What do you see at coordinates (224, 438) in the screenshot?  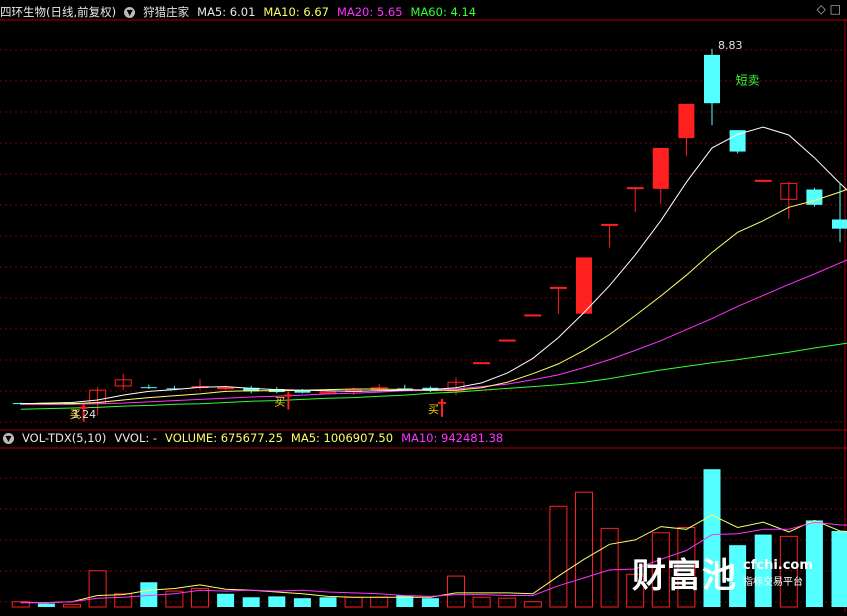 I see `volume-readout: VOLUME: 675677.25` at bounding box center [224, 438].